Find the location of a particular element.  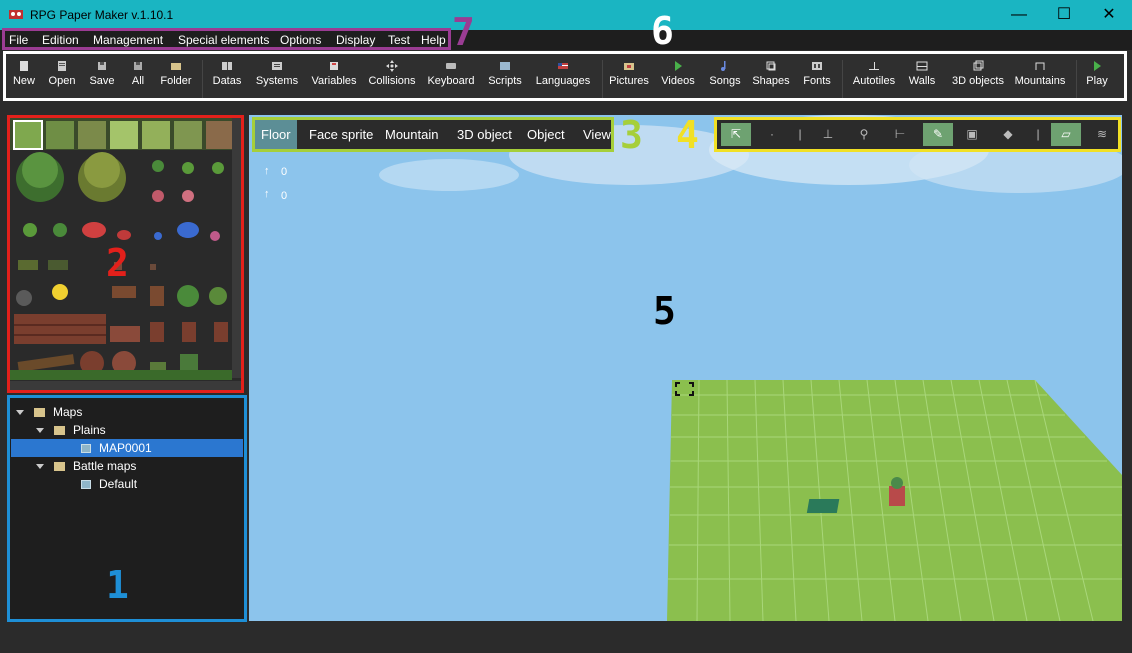

window-title: RPG Paper Maker v.1.10.1 is located at coordinates (102, 15).